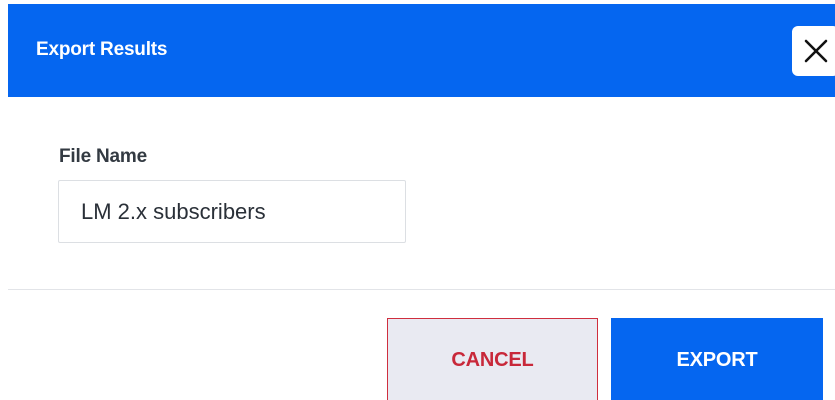 The image size is (835, 400). I want to click on dialog-title: Export Results, so click(102, 49).